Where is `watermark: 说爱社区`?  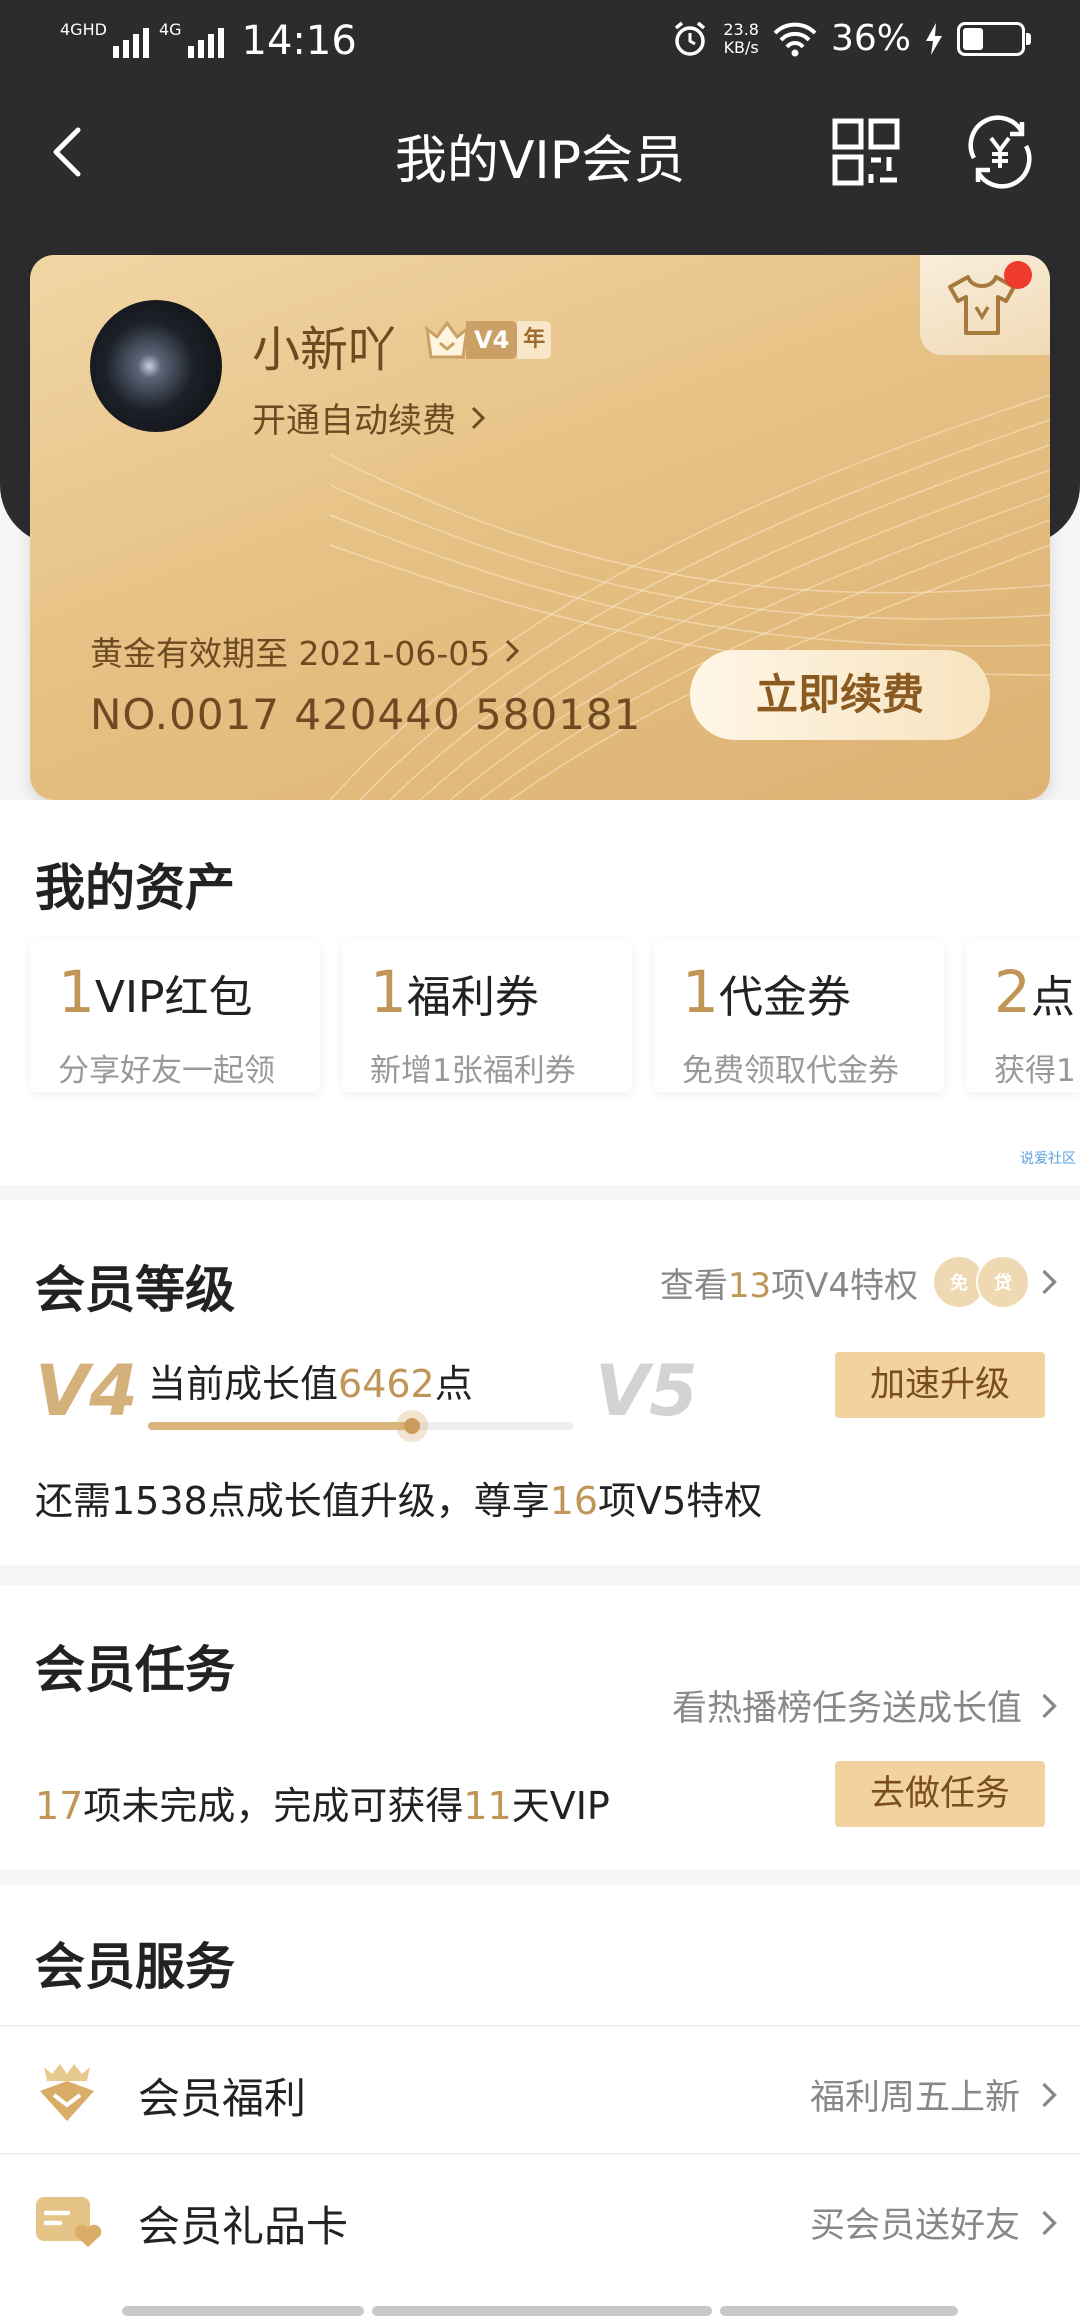 watermark: 说爱社区 is located at coordinates (1048, 1159).